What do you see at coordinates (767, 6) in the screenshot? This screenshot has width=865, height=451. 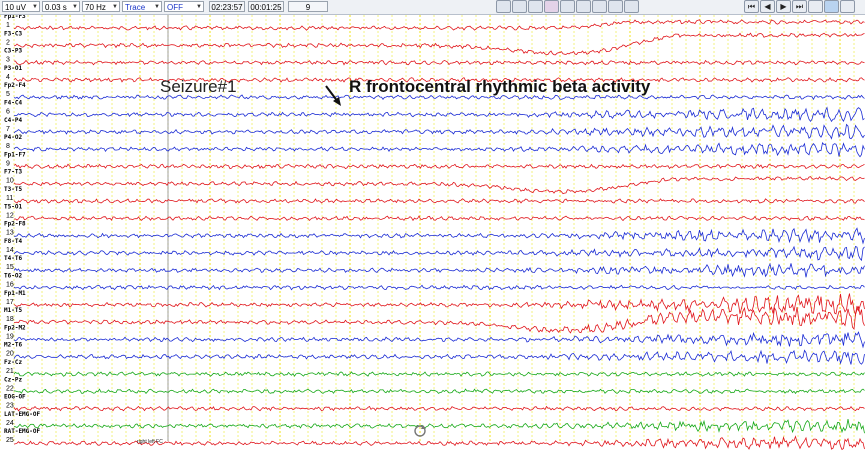 I see `previous-page-icon: ◀` at bounding box center [767, 6].